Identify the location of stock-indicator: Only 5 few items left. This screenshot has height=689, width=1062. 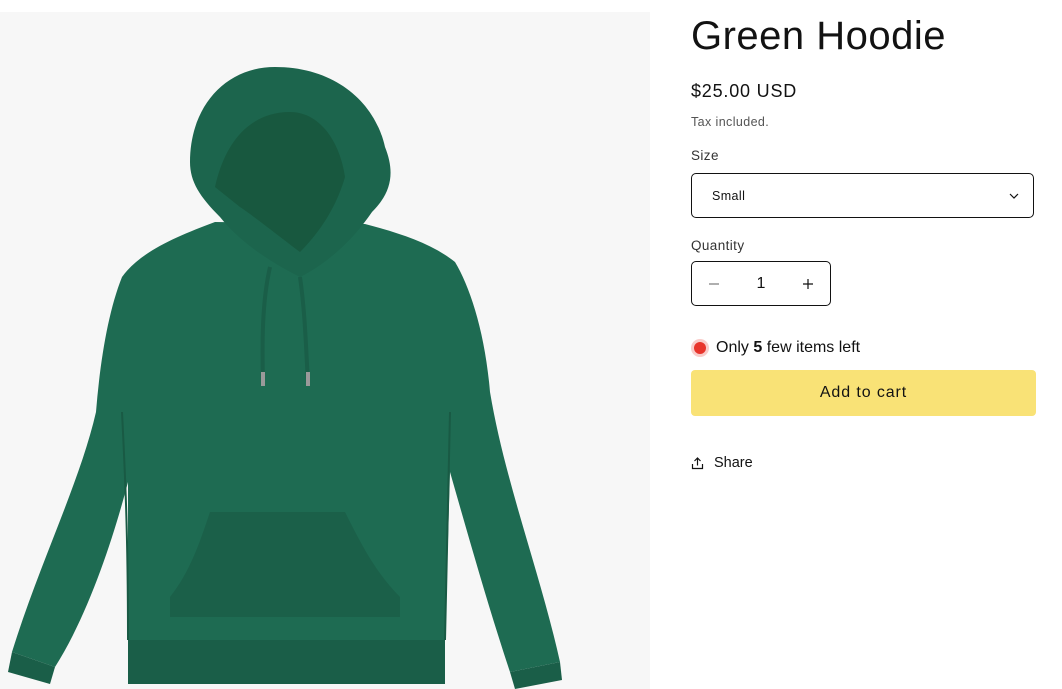
(775, 348).